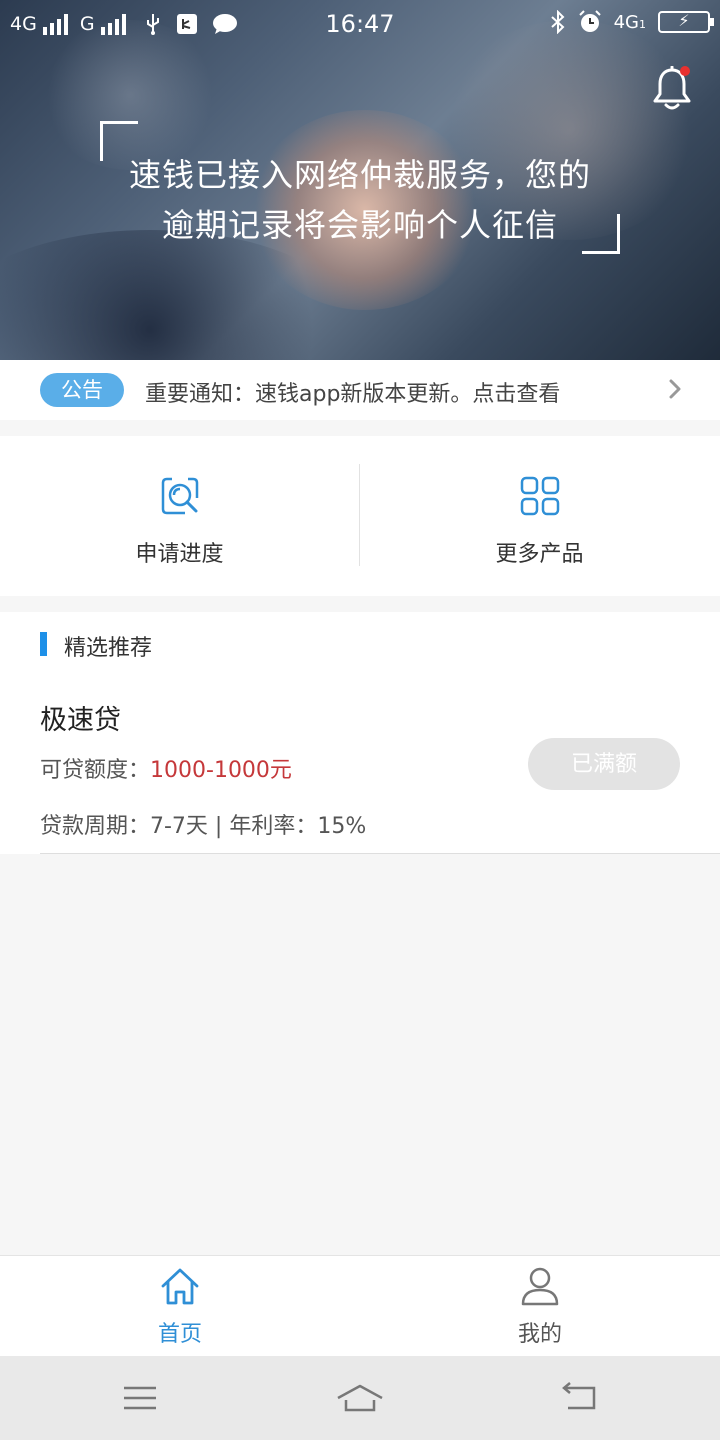 This screenshot has height=1440, width=720. Describe the element at coordinates (629, 22) in the screenshot. I see `network-type-right: 4G1` at that location.